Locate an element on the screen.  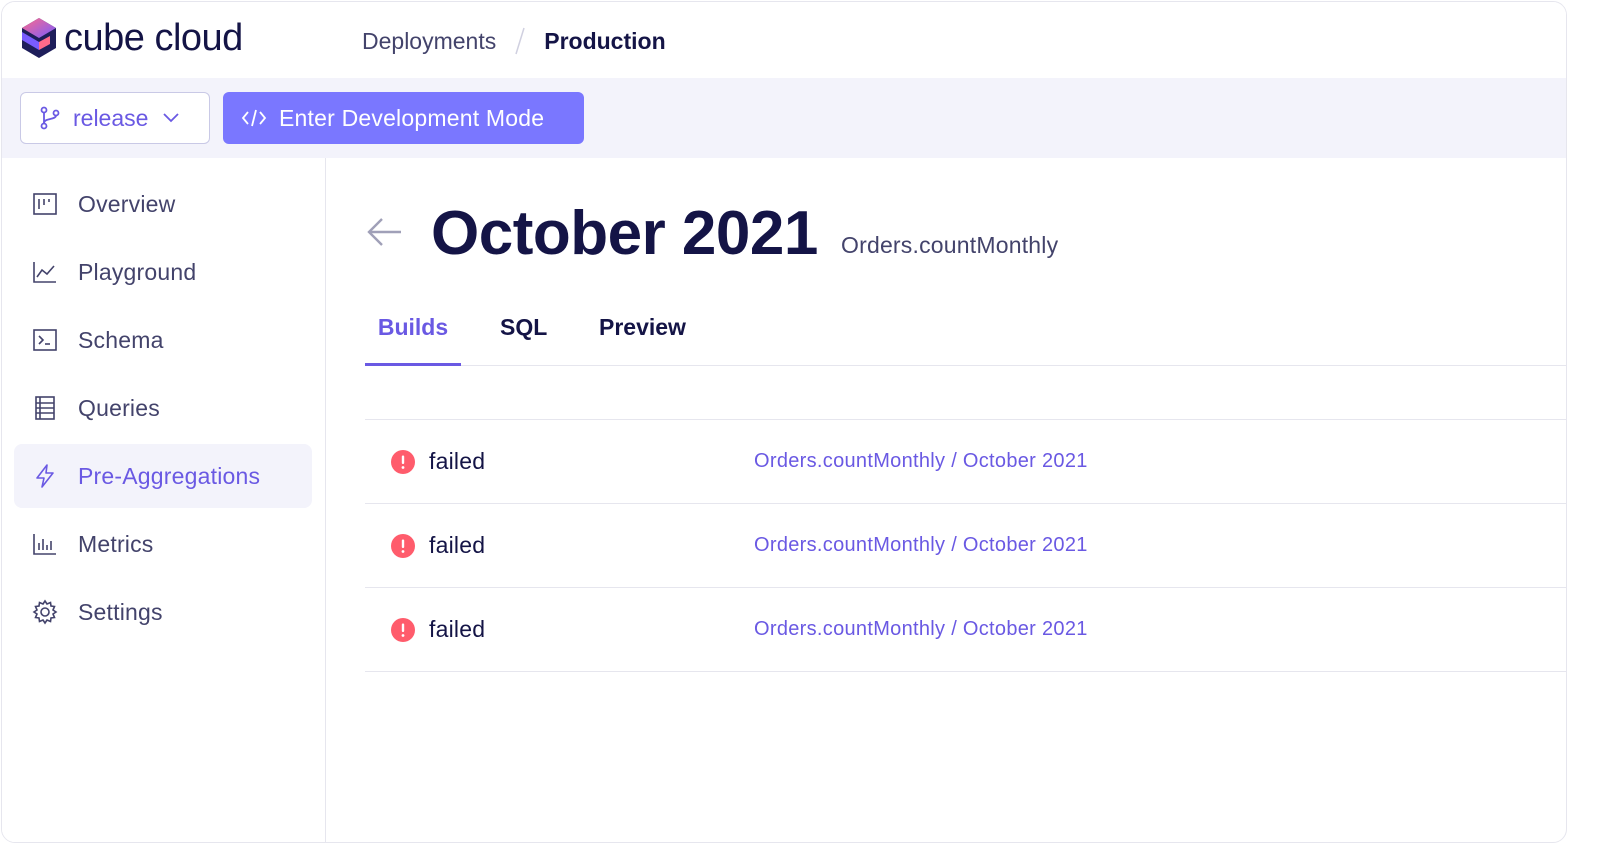
sidebar-item-queries: Queries is located at coordinates (163, 408).